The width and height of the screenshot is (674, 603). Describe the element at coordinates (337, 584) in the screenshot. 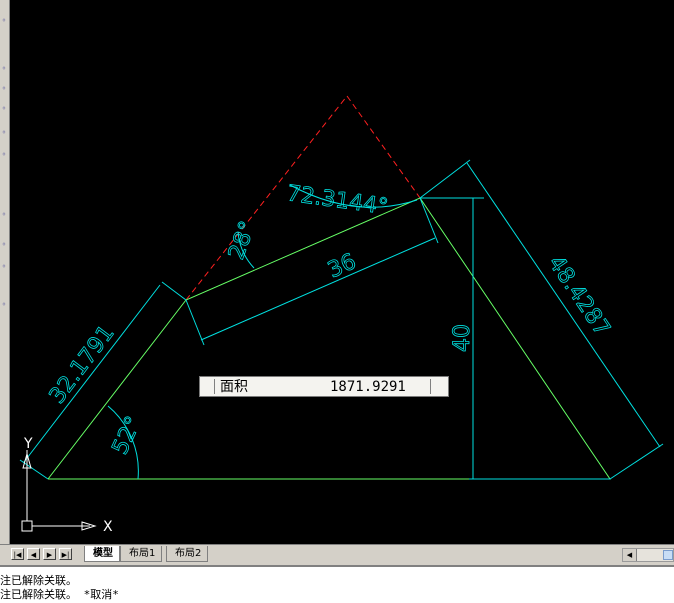

I see `command-history: 注已解除关联。 注已解除关联。 *取消*` at that location.